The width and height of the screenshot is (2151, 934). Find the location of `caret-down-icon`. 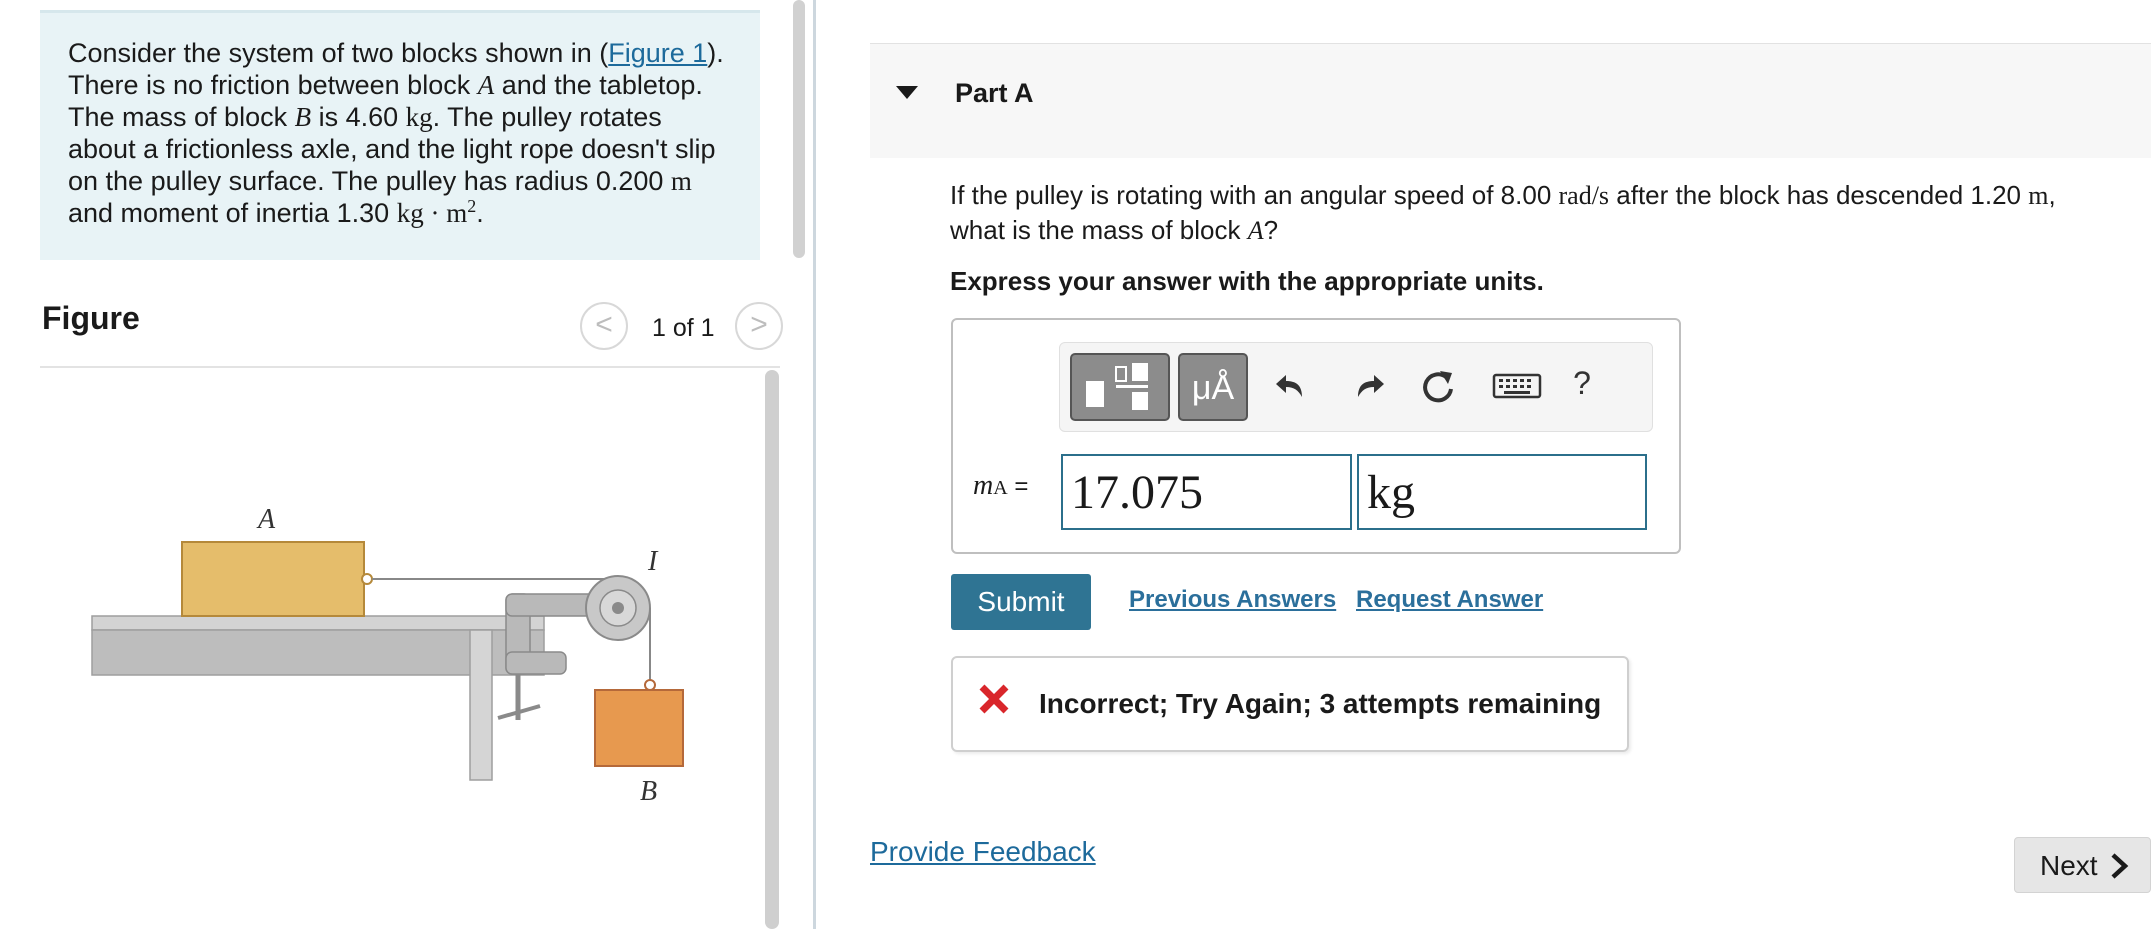

caret-down-icon is located at coordinates (907, 92).